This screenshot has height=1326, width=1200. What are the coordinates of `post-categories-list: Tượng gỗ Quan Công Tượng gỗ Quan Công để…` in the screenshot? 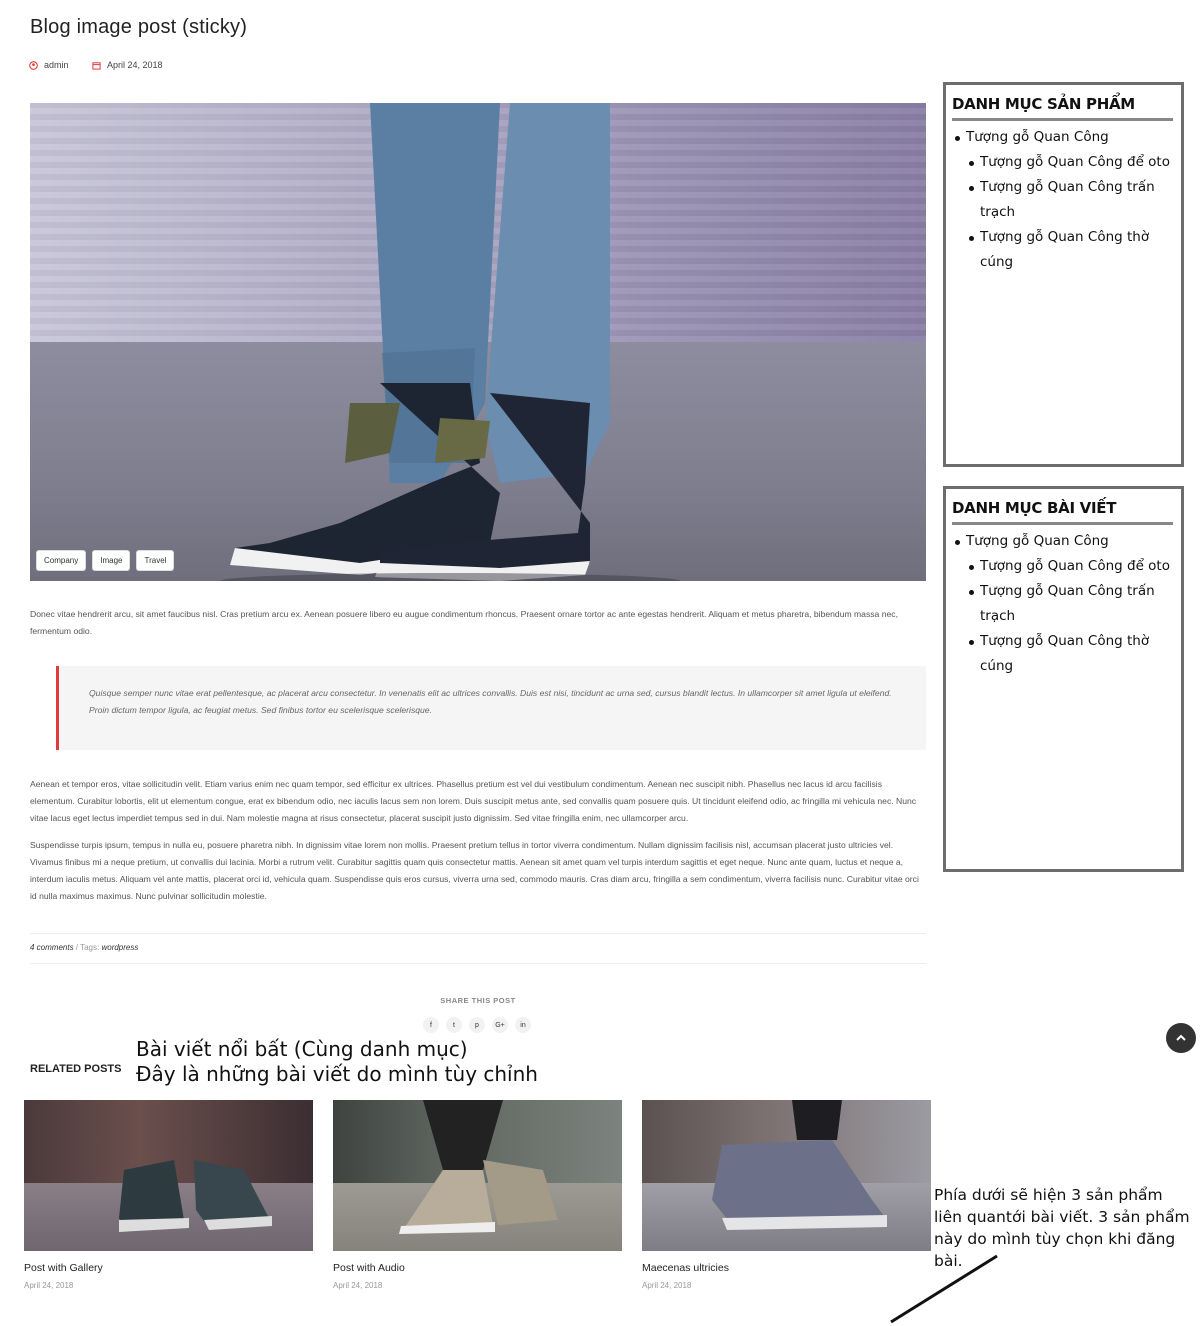 It's located at (1064, 604).